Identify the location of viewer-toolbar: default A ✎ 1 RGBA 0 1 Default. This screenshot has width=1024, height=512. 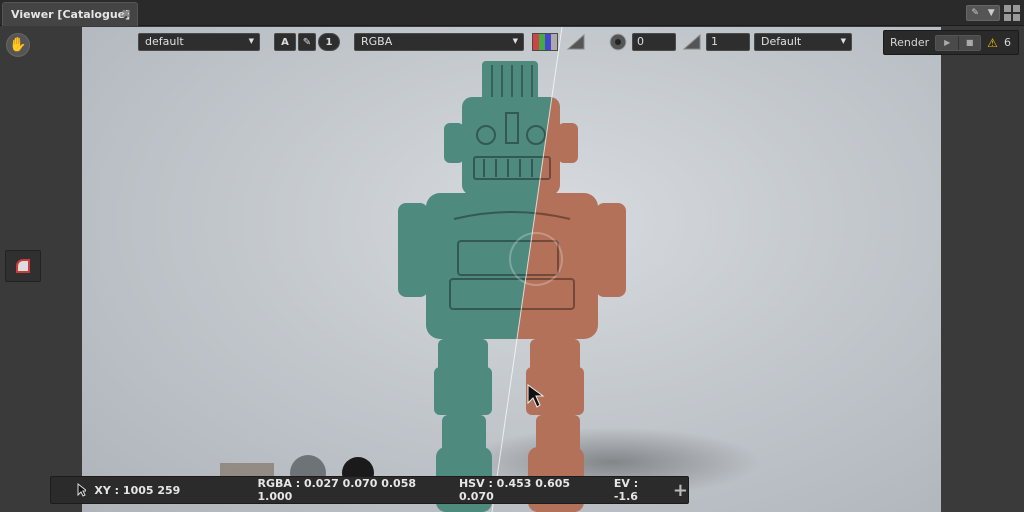
(495, 42).